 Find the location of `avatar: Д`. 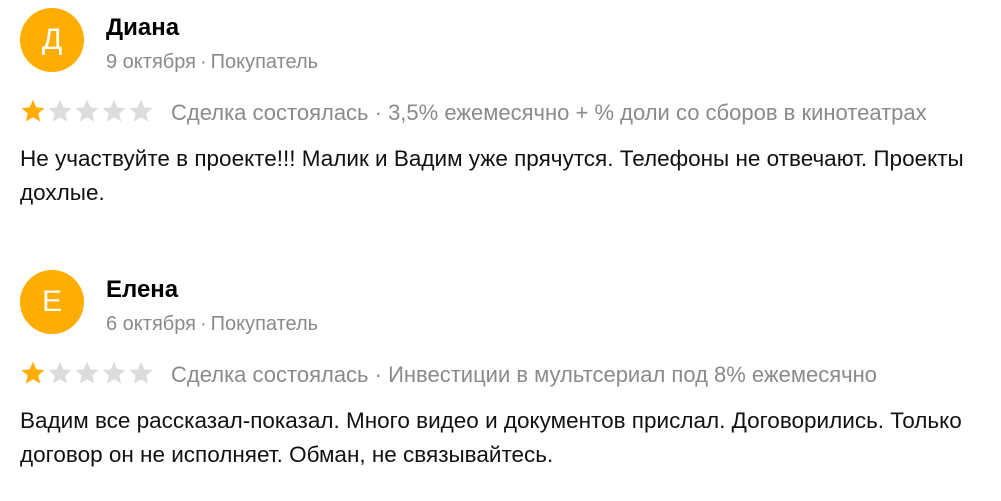

avatar: Д is located at coordinates (52, 40).